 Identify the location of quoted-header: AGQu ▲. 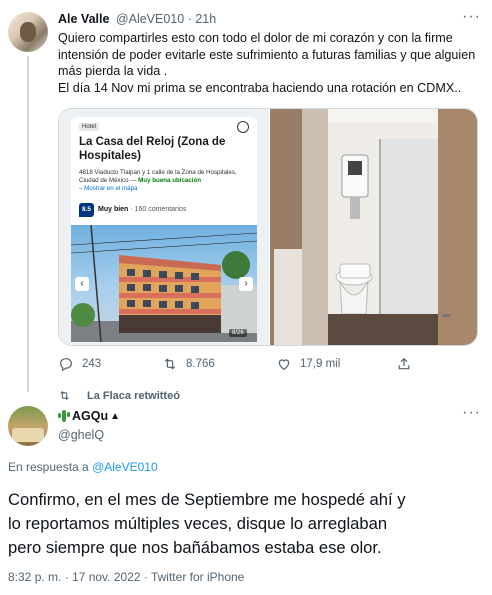
(89, 416).